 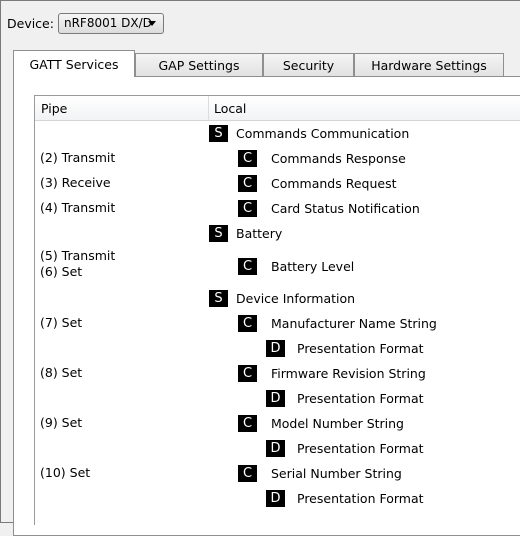 I want to click on tab-hardware-settings: Hardware Settings, so click(x=429, y=64).